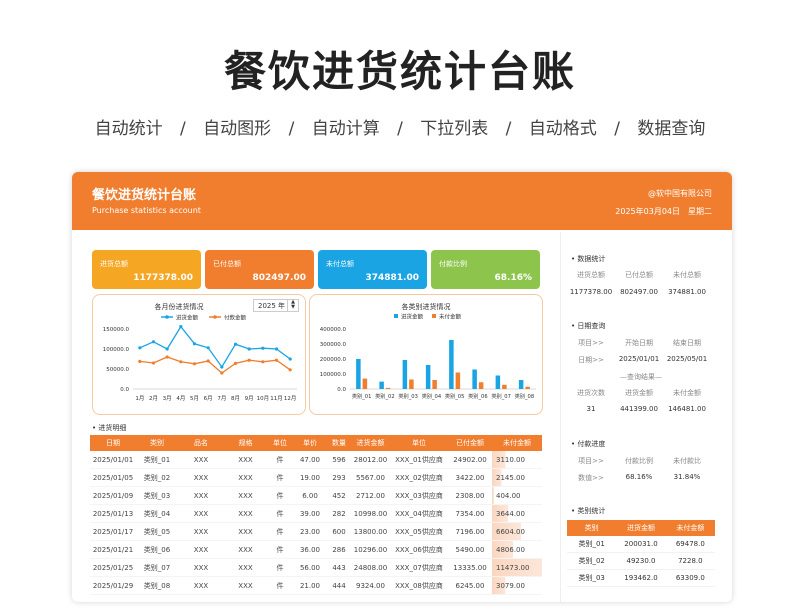 This screenshot has width=800, height=613. Describe the element at coordinates (372, 269) in the screenshot. I see `card-unpaid-total: 未付总额 374881.00` at that location.